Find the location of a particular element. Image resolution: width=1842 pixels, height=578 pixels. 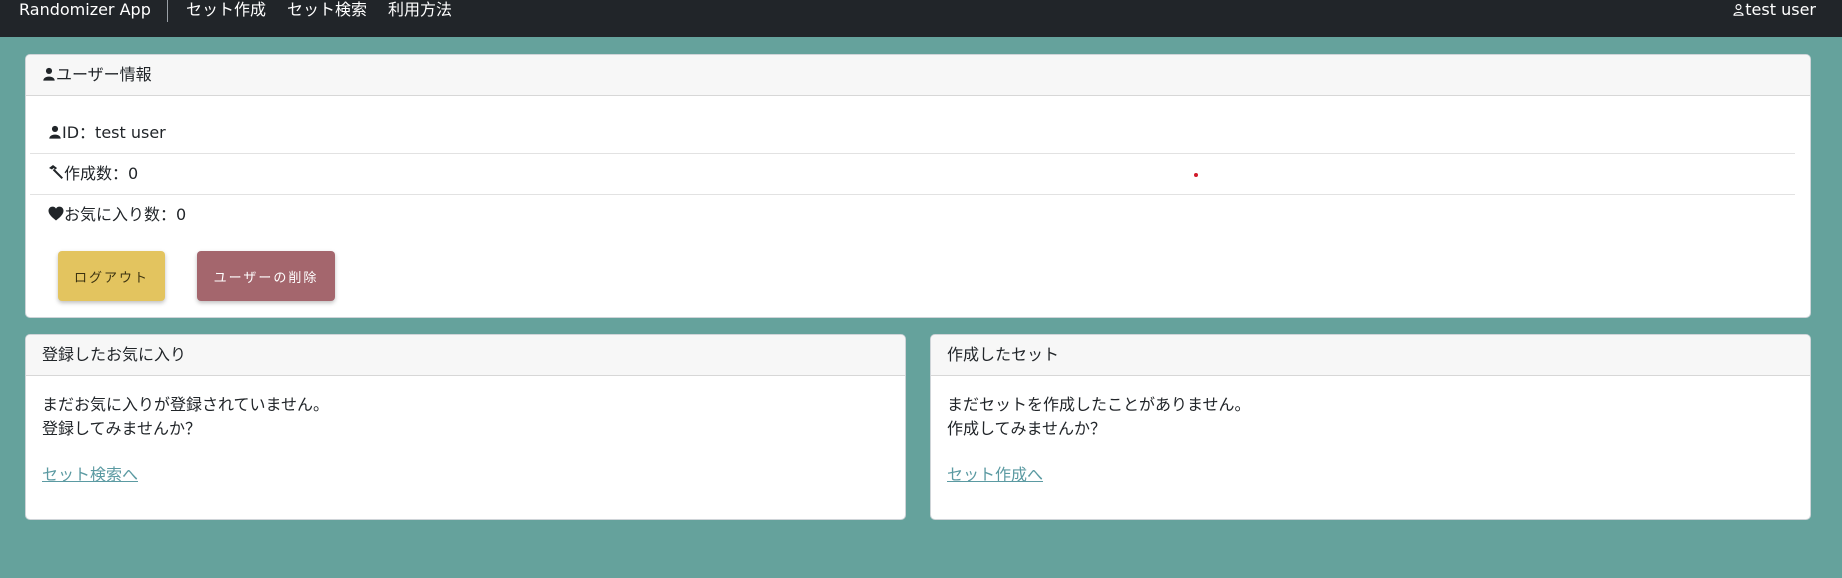

created-count-text: 作成数：0 is located at coordinates (101, 173).